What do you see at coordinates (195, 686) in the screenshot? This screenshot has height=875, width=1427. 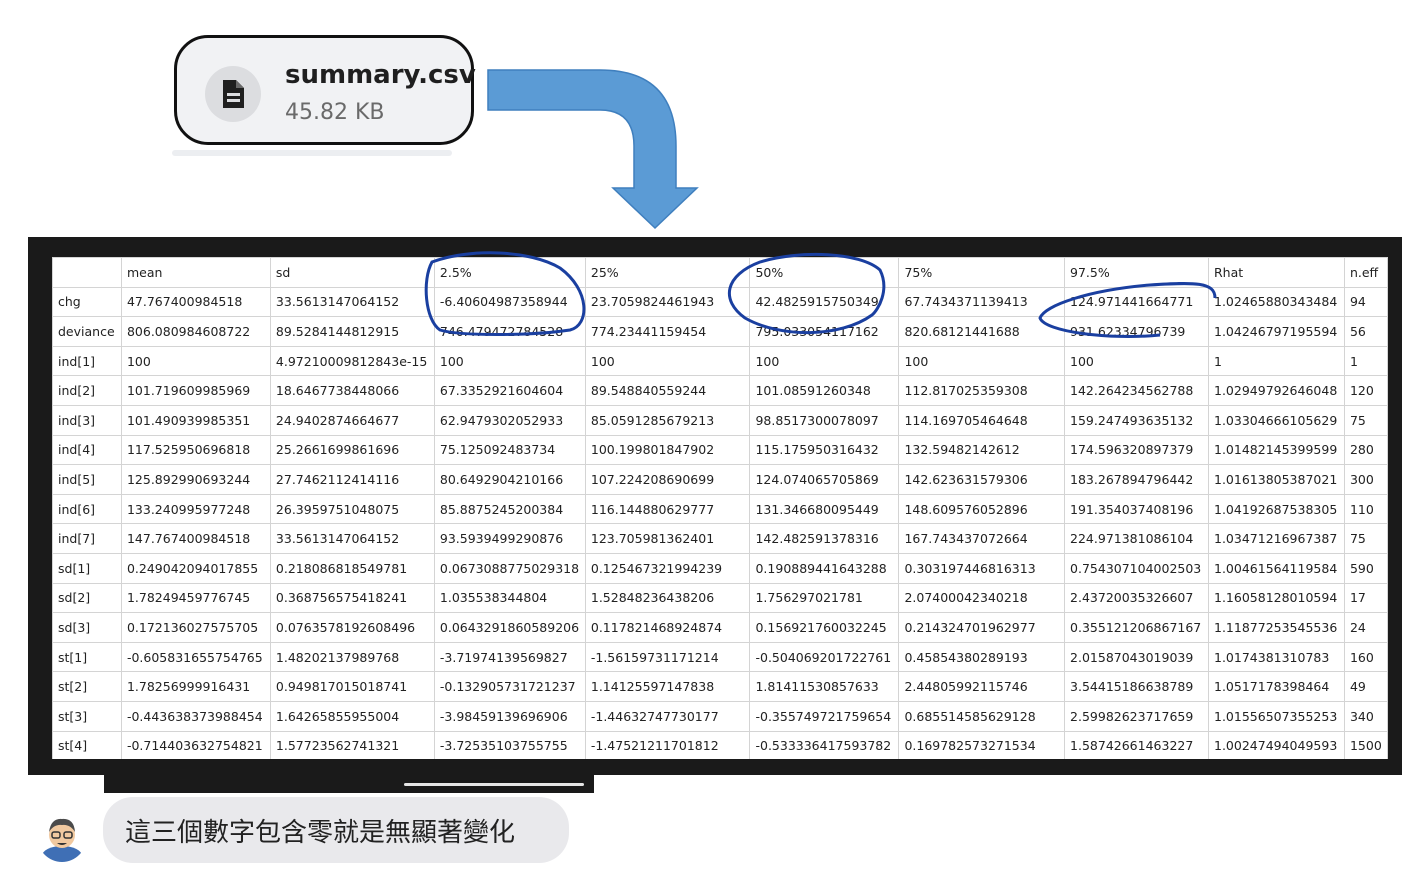 I see `table-cell: 1.78256999916431` at bounding box center [195, 686].